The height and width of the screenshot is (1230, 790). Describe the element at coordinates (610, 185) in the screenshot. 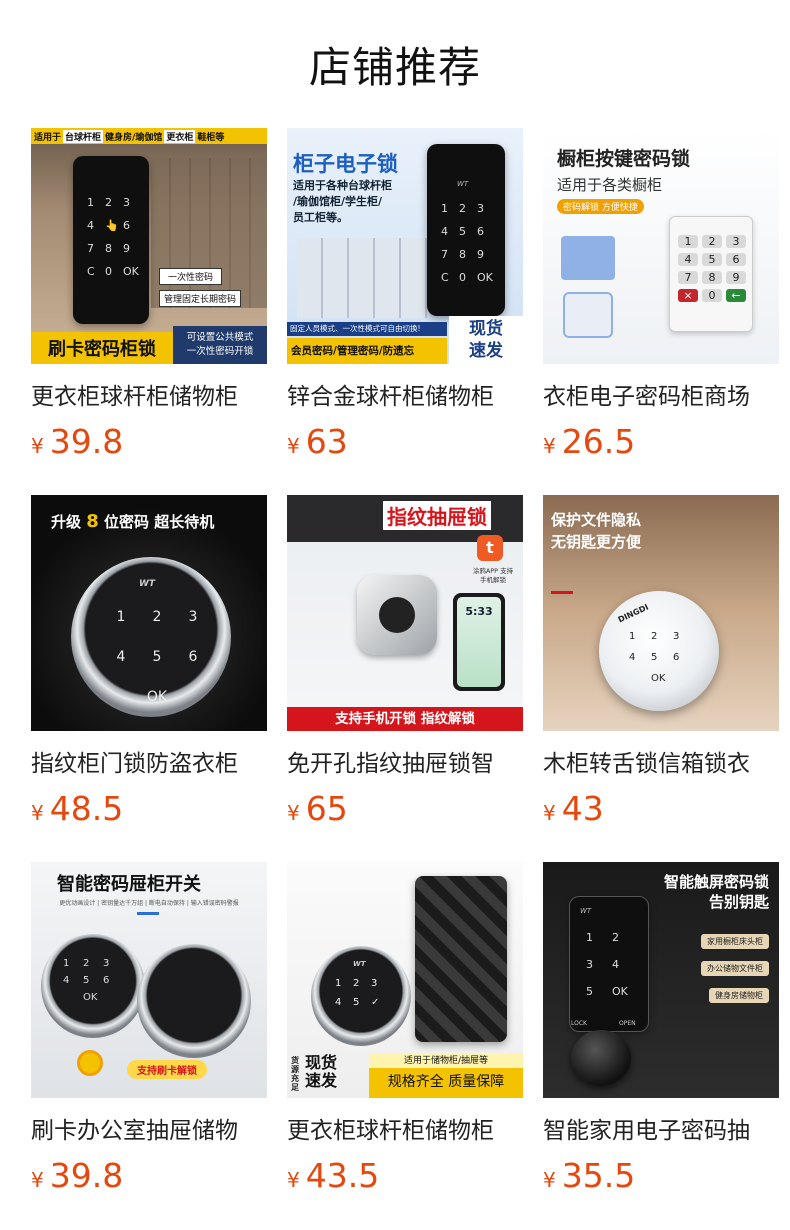

I see `image-subtitle: 适用于各类橱柜` at that location.